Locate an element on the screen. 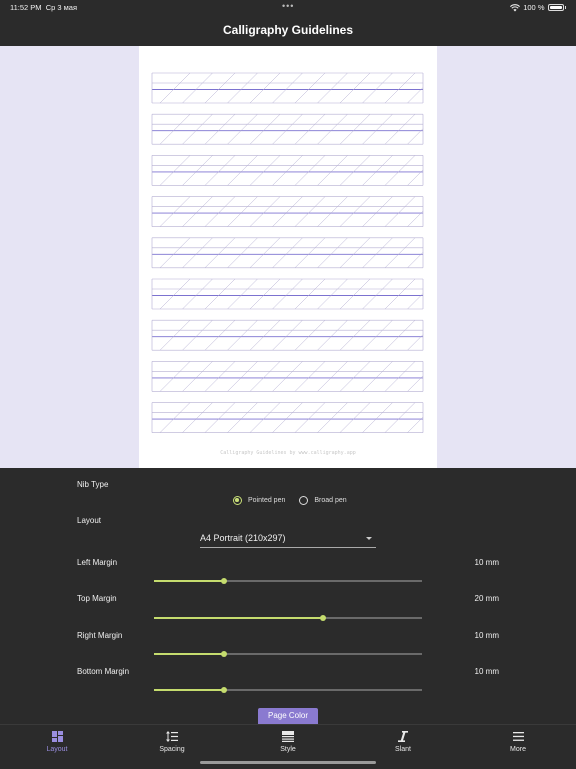 Image resolution: width=576 pixels, height=769 pixels. left-margin-value: 10 mm is located at coordinates (486, 562).